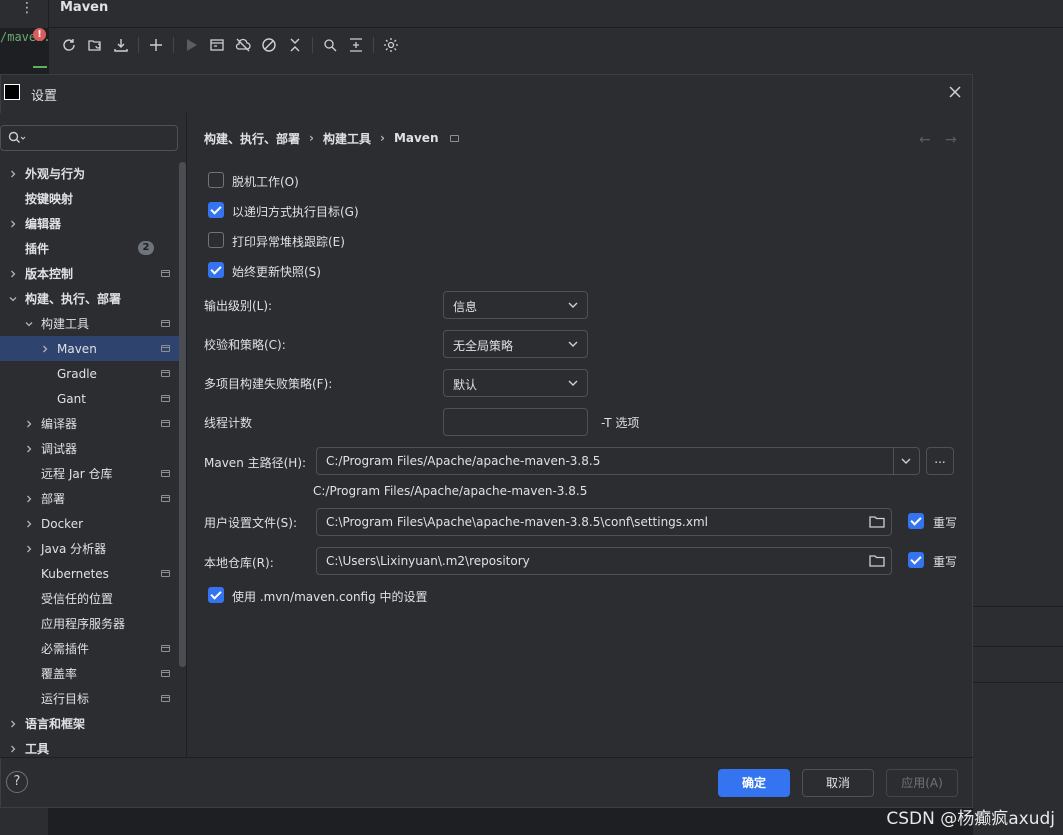 This screenshot has height=835, width=1063. I want to click on use-mvn-config-checkbox, so click(216, 595).